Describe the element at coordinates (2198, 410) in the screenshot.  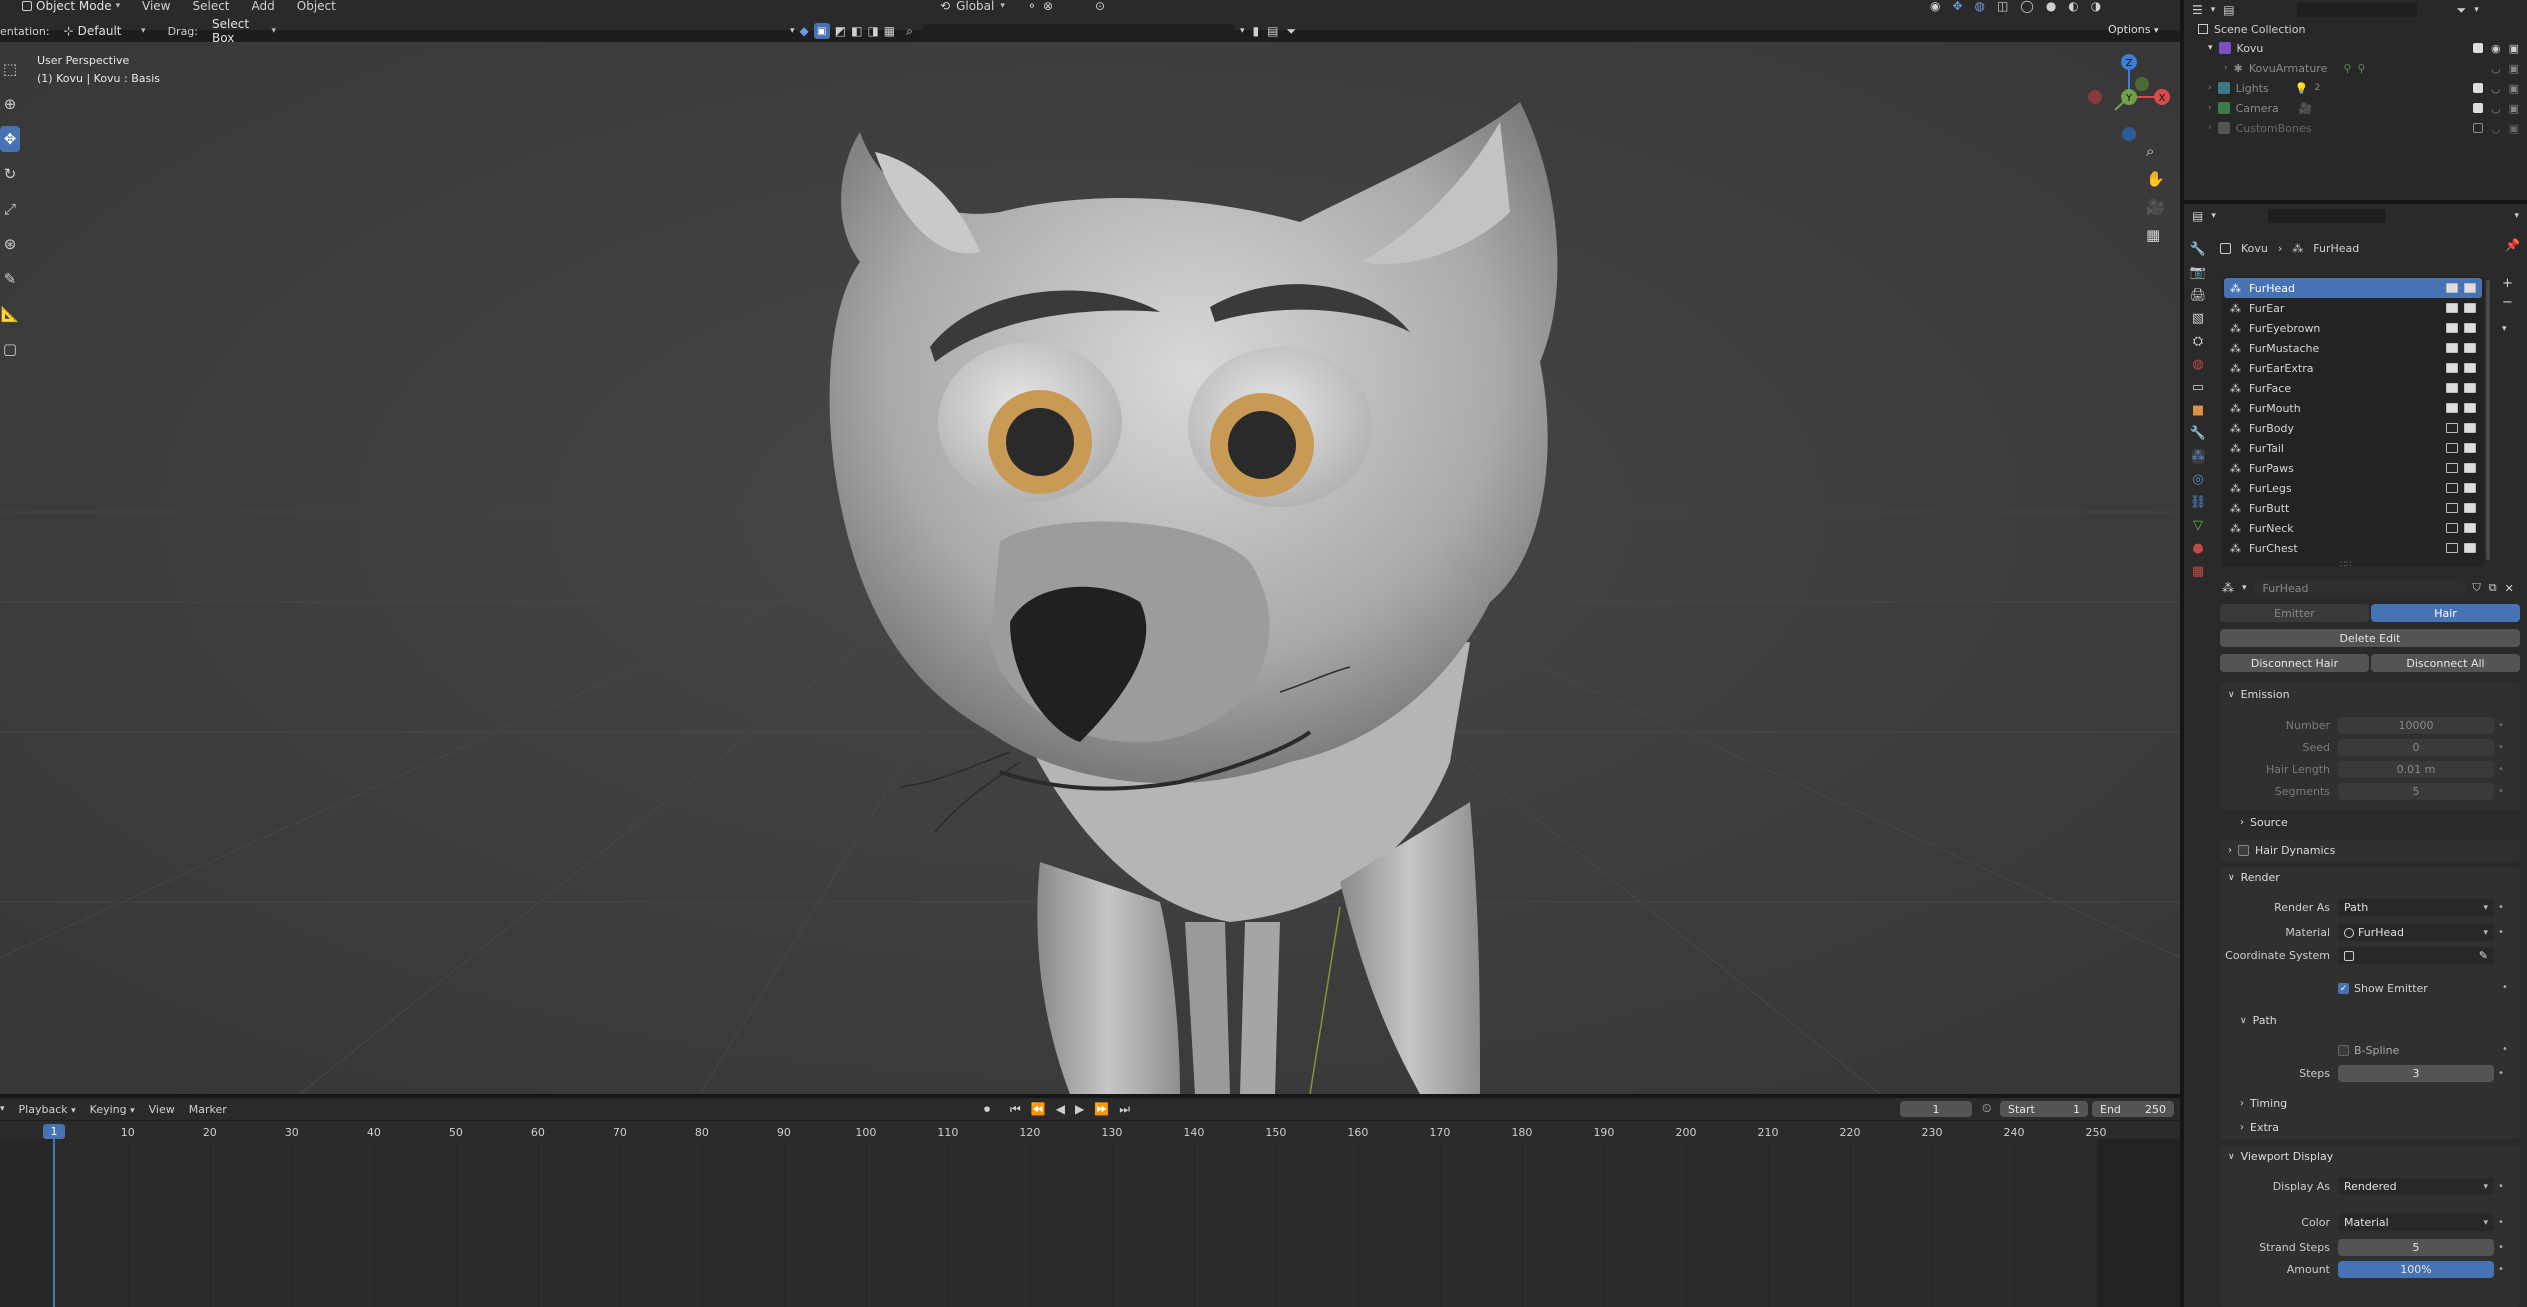
I see `object-tab-icon: ■` at that location.